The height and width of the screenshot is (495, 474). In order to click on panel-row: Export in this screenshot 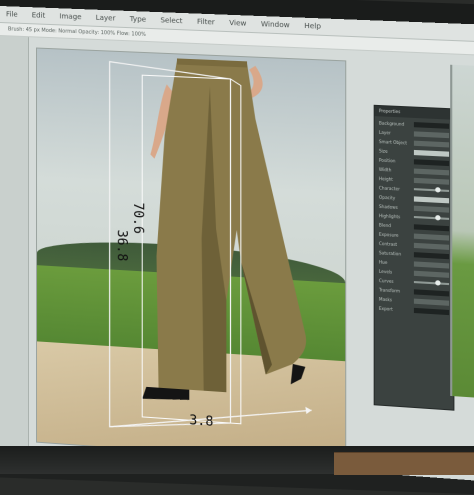, I will do `click(414, 310)`.